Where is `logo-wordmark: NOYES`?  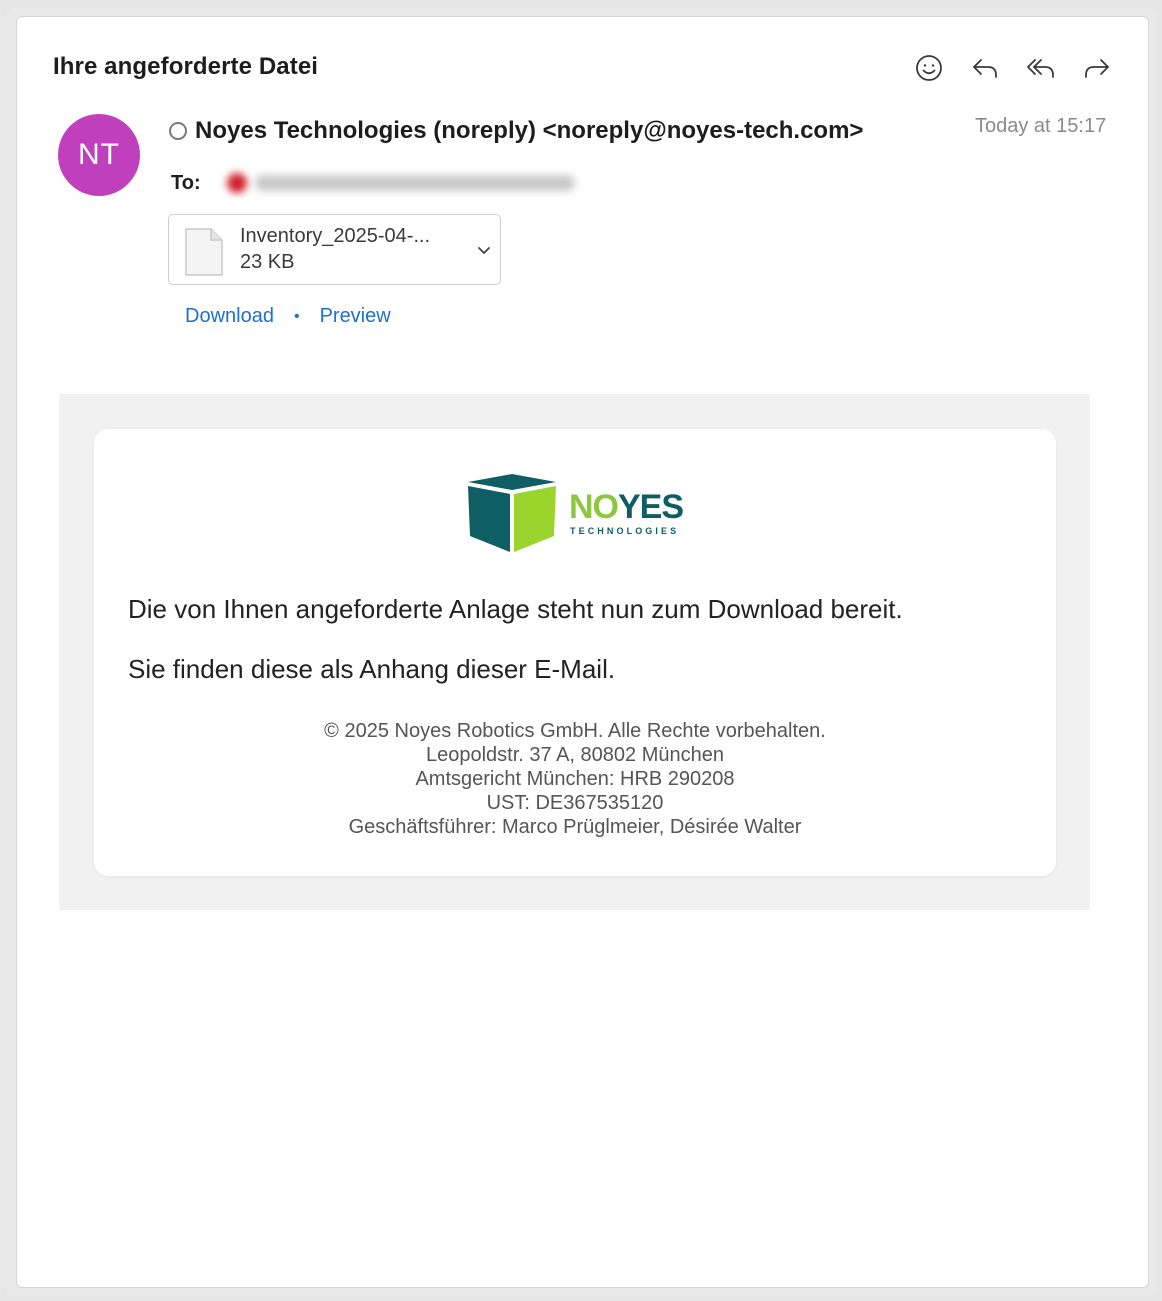
logo-wordmark: NOYES is located at coordinates (626, 507).